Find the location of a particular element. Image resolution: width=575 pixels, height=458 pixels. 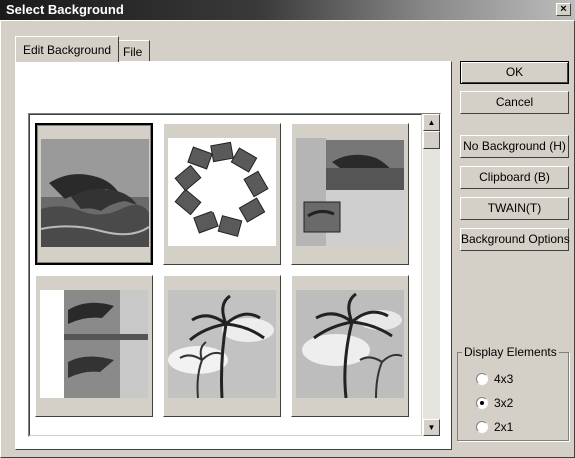

clipboard-button: Clipboard (B) is located at coordinates (514, 177).